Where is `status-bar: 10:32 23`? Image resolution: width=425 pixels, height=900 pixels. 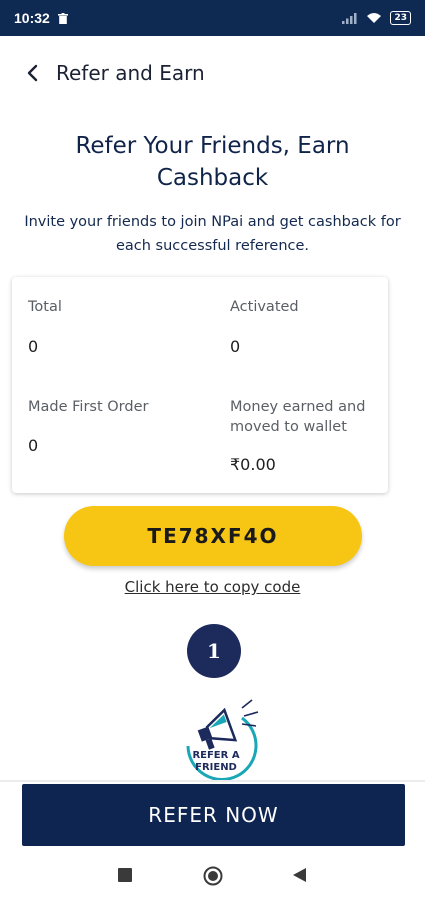 status-bar: 10:32 23 is located at coordinates (212, 18).